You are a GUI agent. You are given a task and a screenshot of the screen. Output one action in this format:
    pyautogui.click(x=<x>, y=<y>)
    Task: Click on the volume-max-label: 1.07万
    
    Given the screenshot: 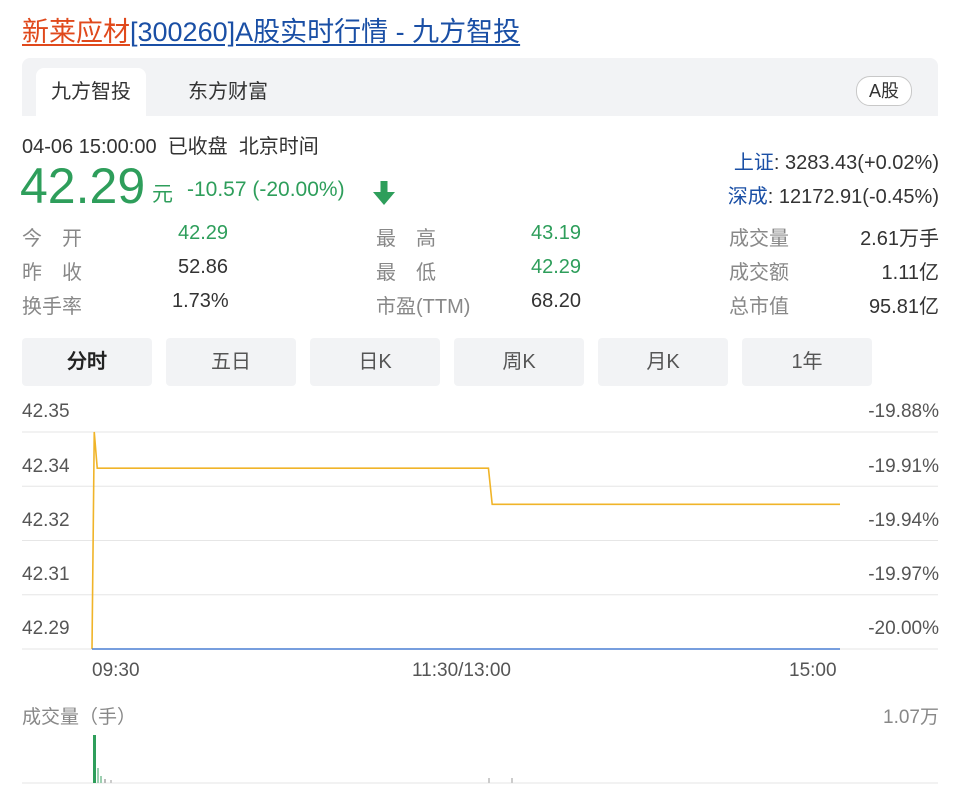 What is the action you would take?
    pyautogui.click(x=911, y=717)
    